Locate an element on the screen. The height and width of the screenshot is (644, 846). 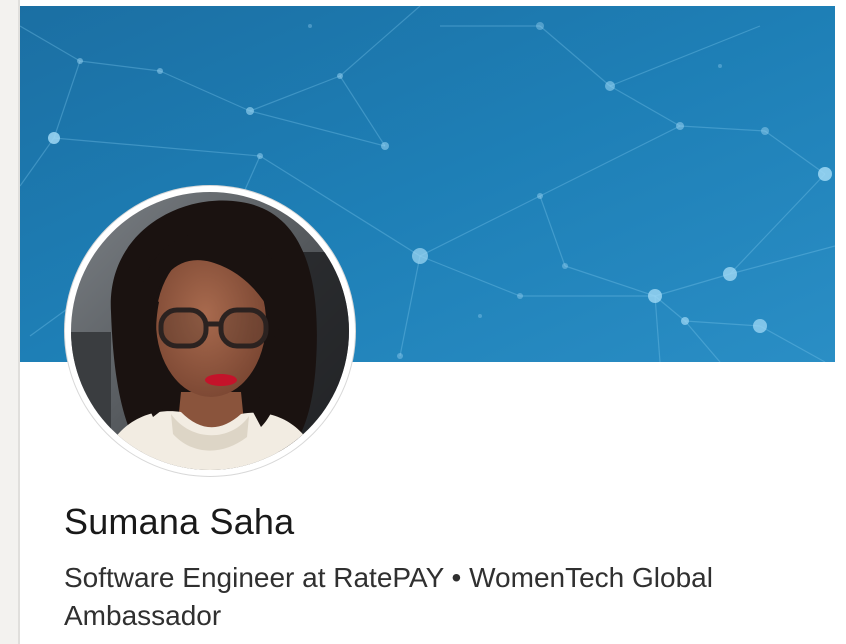
avatar-portrait-image is located at coordinates (210, 331).